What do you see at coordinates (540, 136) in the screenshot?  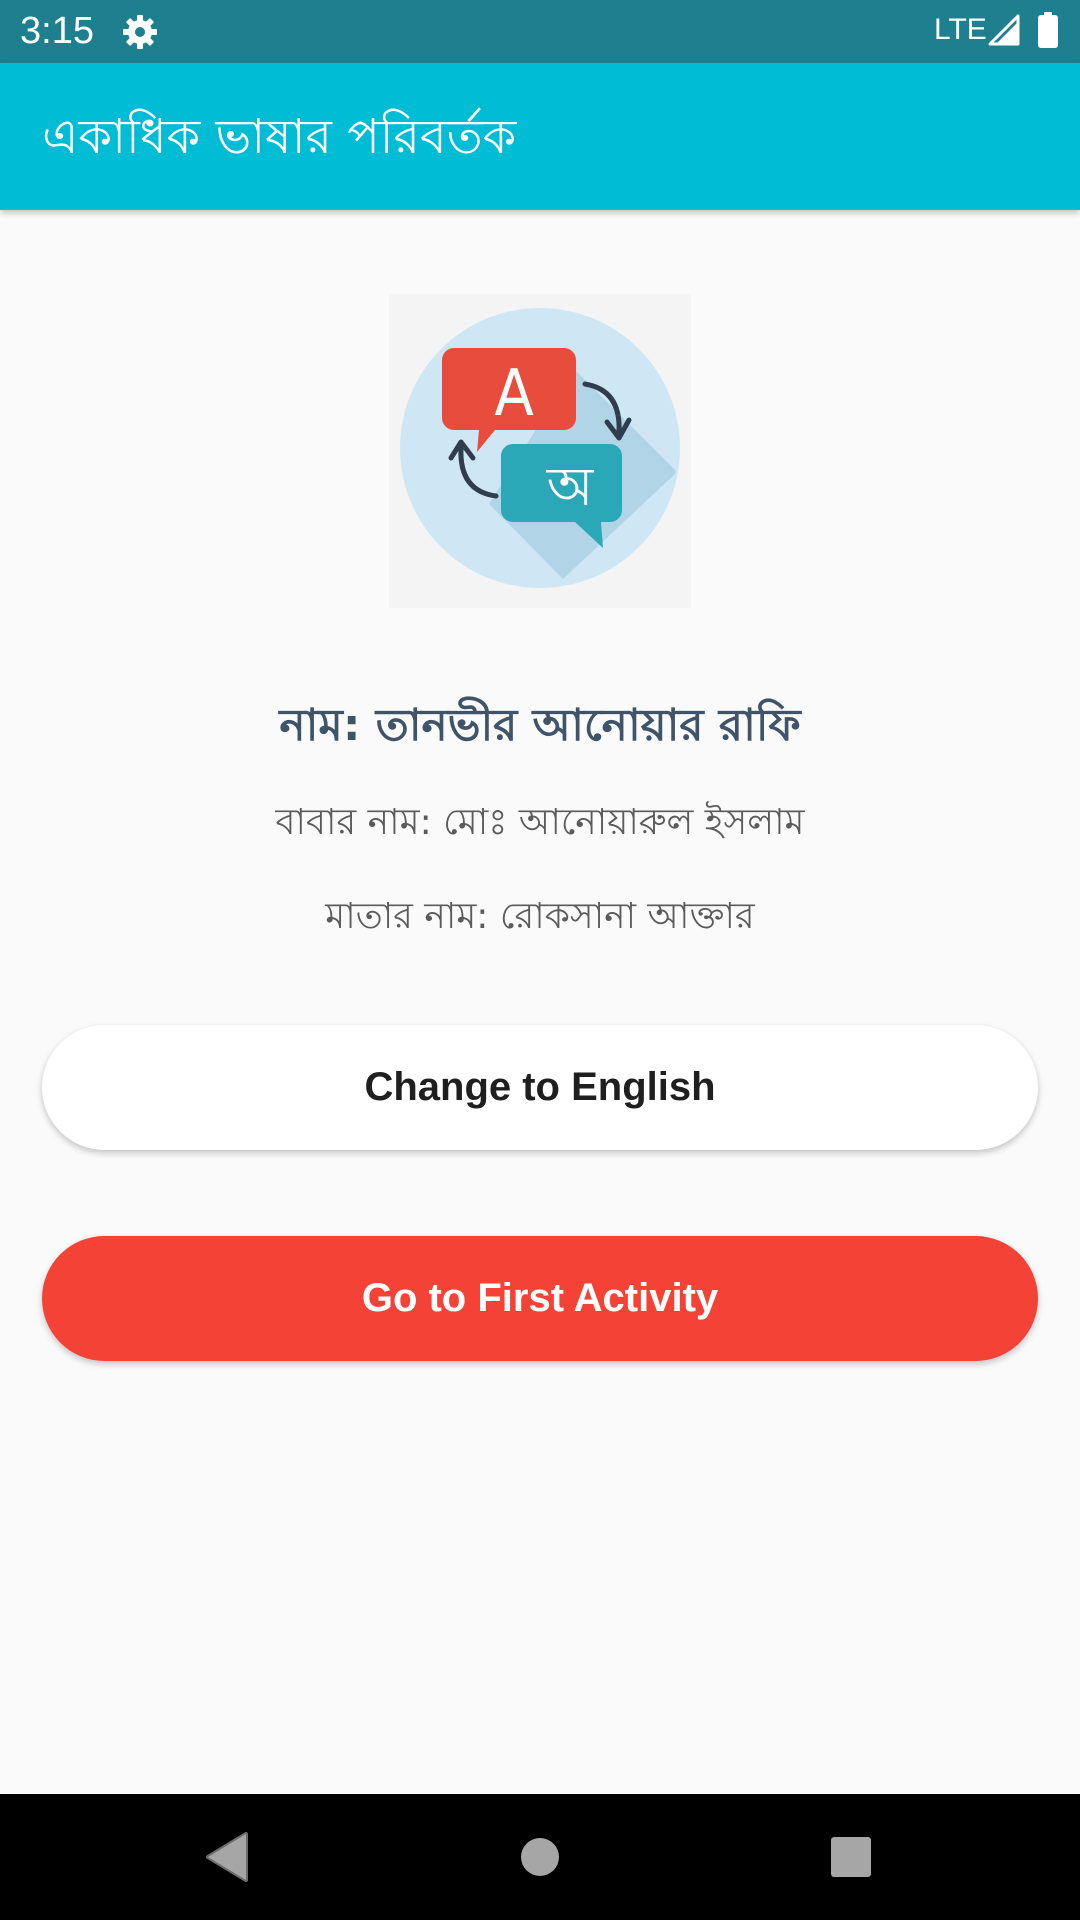 I see `app-bar: একাধিক ভাষার পরিবর্তক` at bounding box center [540, 136].